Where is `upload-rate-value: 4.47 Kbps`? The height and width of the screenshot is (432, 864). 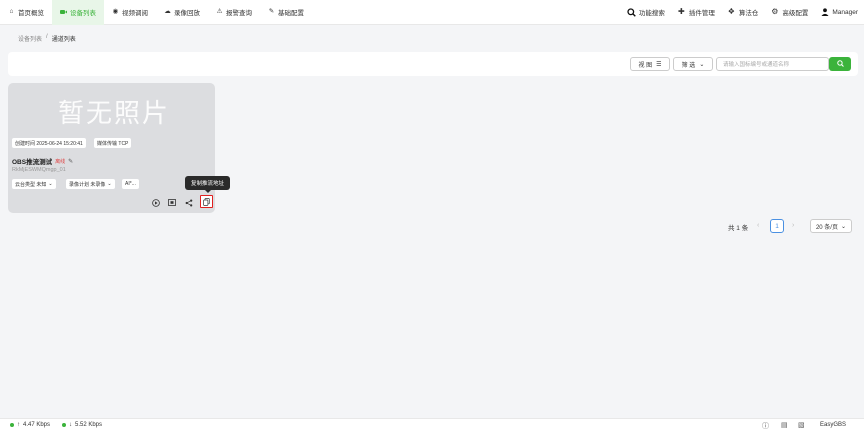 upload-rate-value: 4.47 Kbps is located at coordinates (37, 425).